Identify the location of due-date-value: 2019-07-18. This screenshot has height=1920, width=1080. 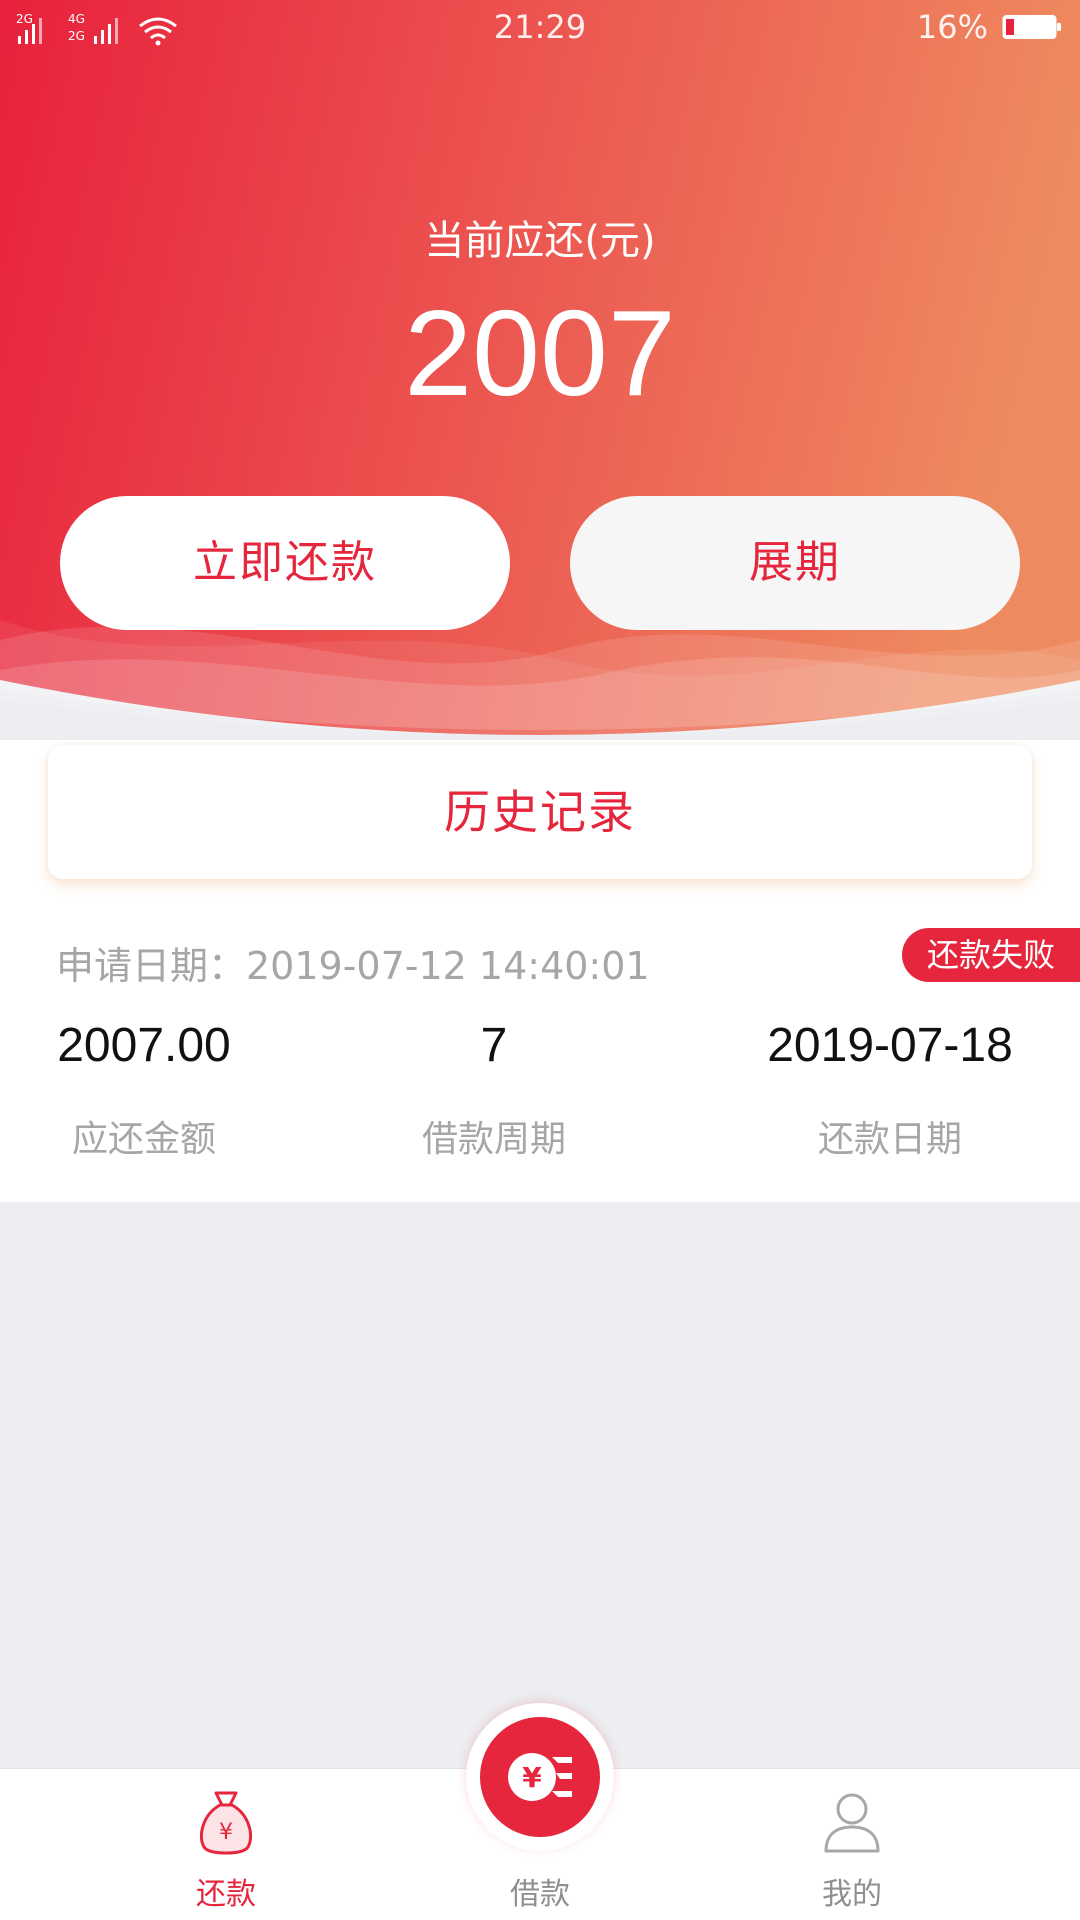
(890, 1045).